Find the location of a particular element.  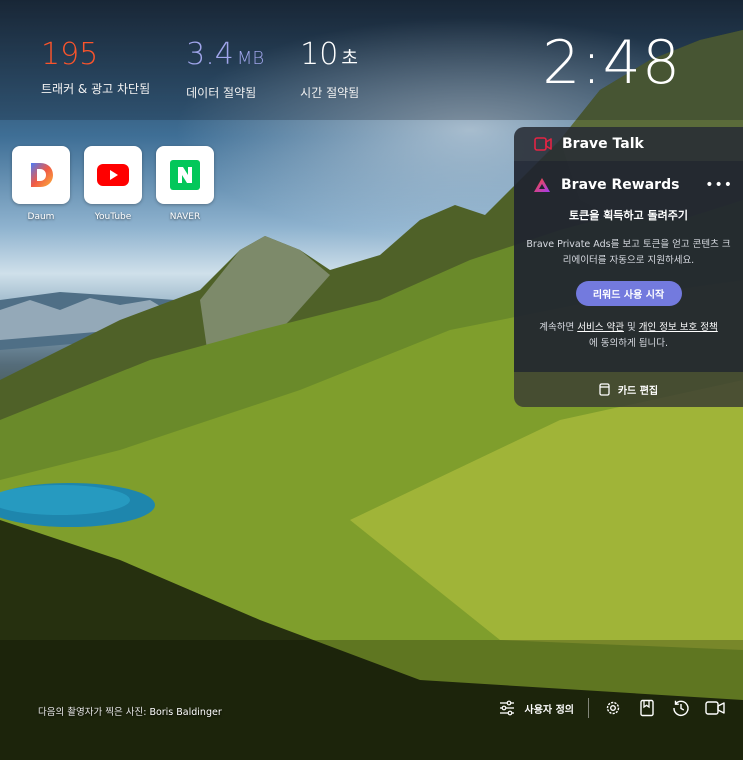

youtube-tile is located at coordinates (113, 175).